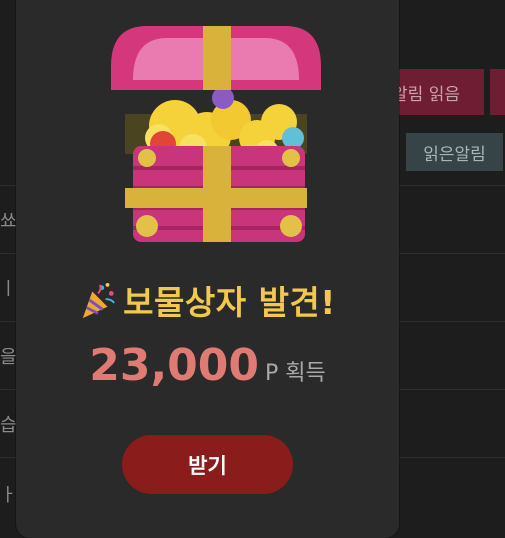 The image size is (505, 538). Describe the element at coordinates (295, 373) in the screenshot. I see `points-unit: P 획득` at that location.